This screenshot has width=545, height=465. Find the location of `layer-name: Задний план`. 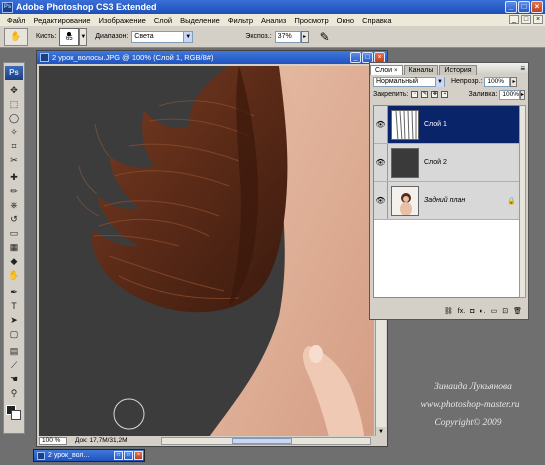

layer-name: Задний план is located at coordinates (444, 200).